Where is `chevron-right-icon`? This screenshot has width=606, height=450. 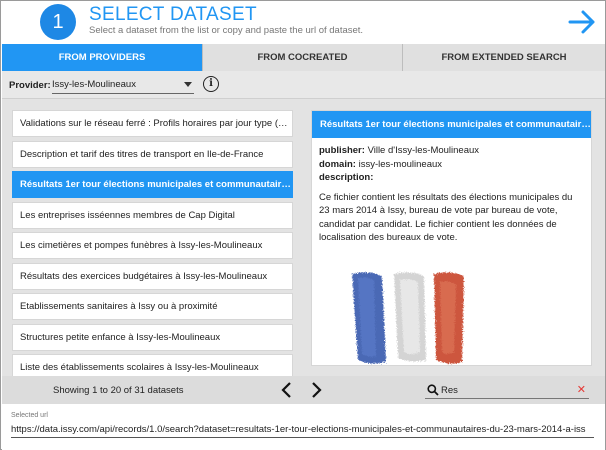 chevron-right-icon is located at coordinates (316, 390).